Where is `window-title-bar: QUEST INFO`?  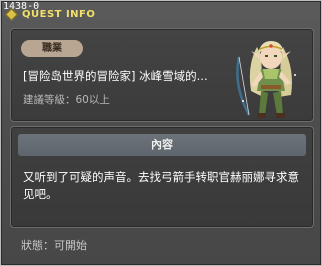
window-title-bar: QUEST INFO is located at coordinates (50, 14).